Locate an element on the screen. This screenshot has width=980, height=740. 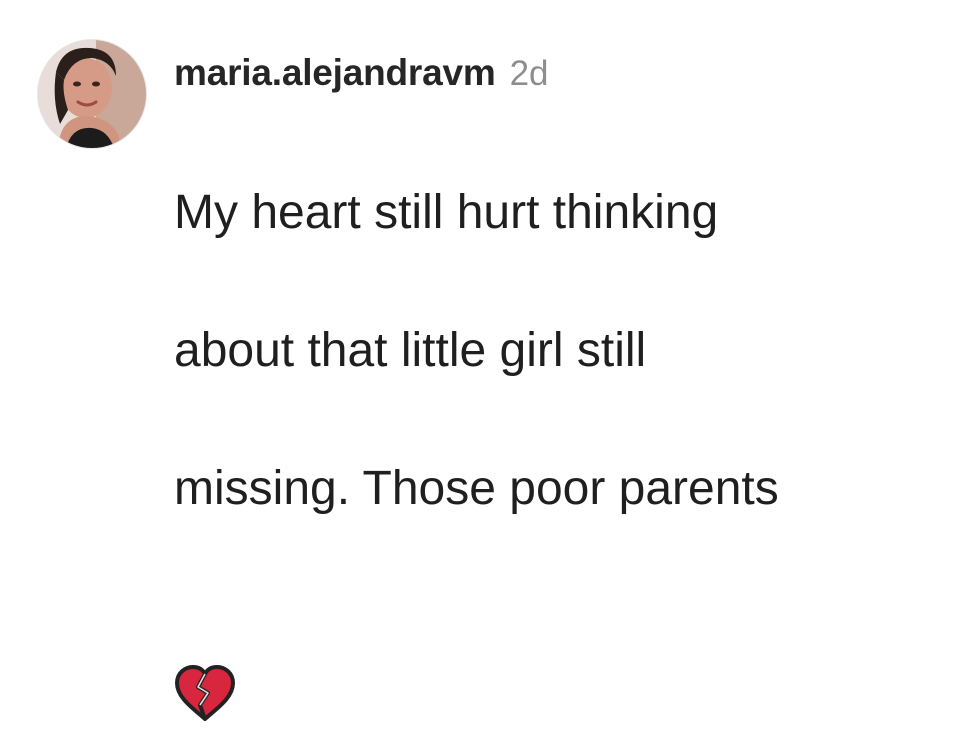
username-link: maria.alejandravm is located at coordinates (335, 73).